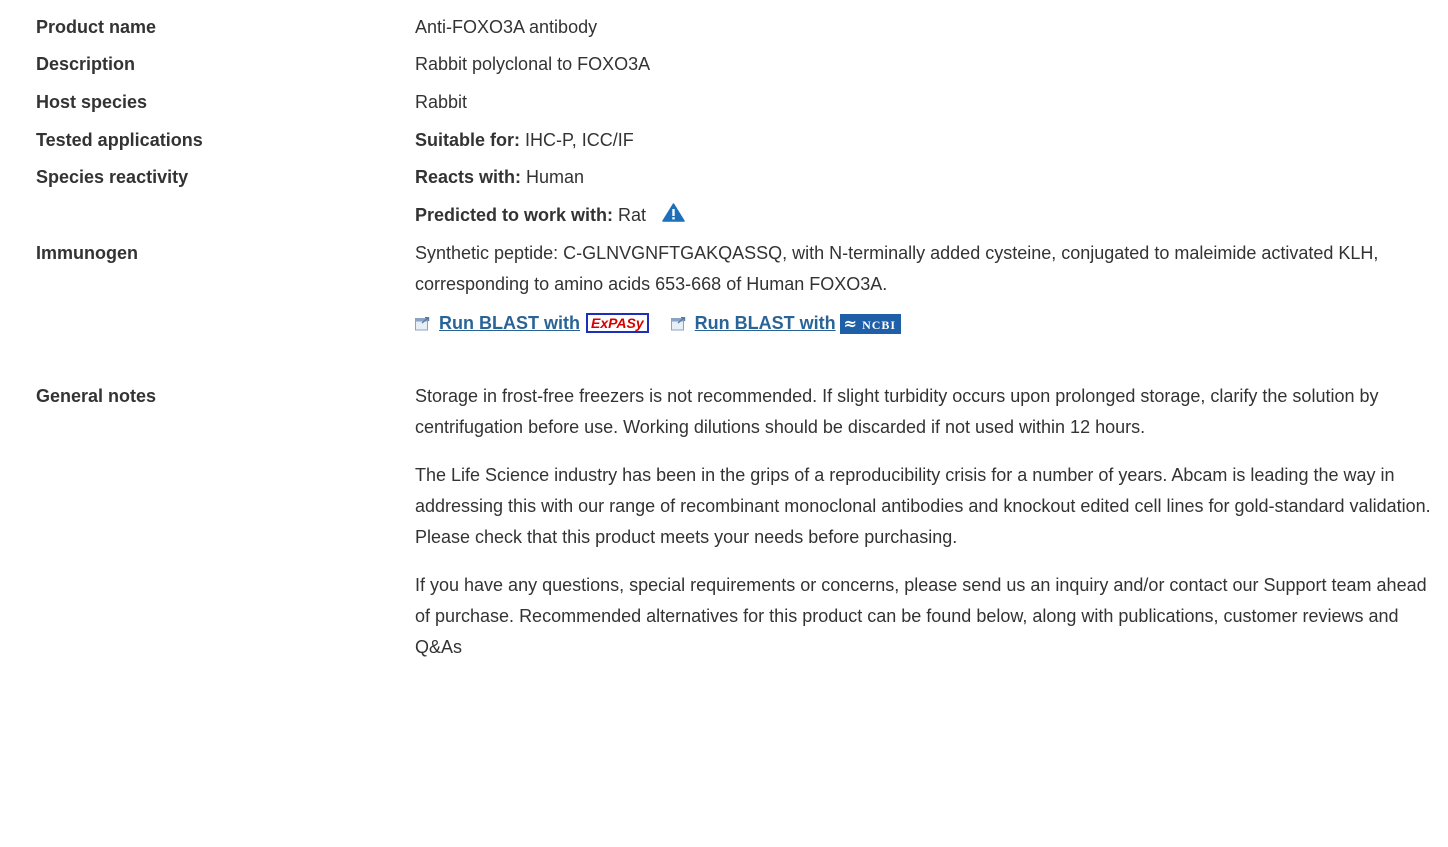 The image size is (1448, 847). I want to click on run-blast-expasy-label: Run BLAST with, so click(509, 323).